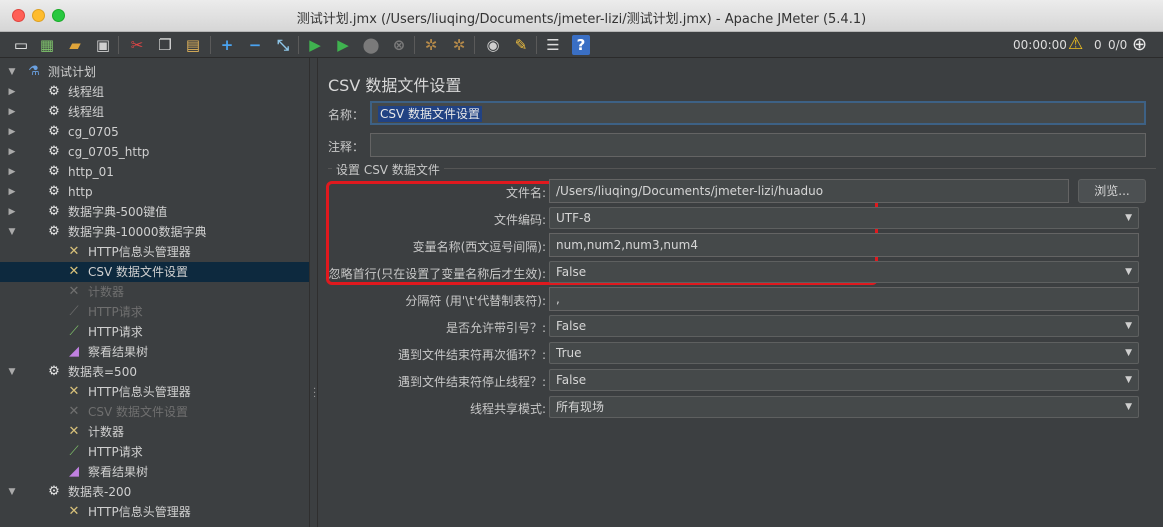 The width and height of the screenshot is (1163, 527). I want to click on active-threads: 0/0, so click(1118, 45).